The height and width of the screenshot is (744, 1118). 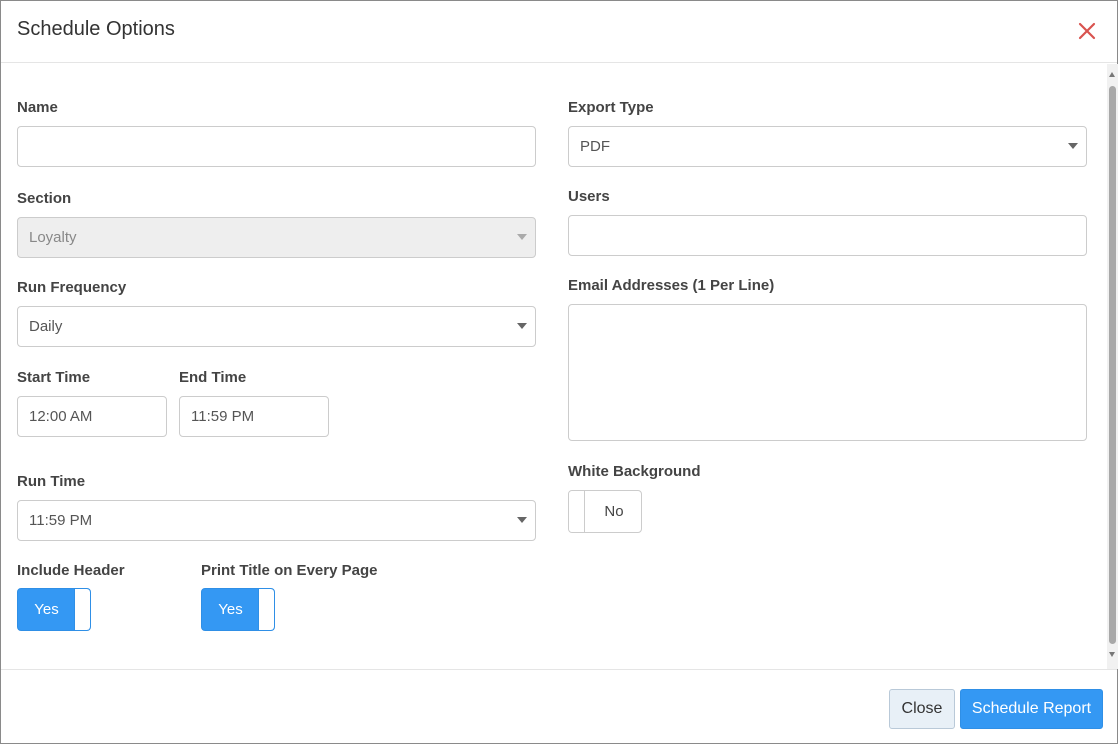 What do you see at coordinates (589, 196) in the screenshot?
I see `users-label: Users` at bounding box center [589, 196].